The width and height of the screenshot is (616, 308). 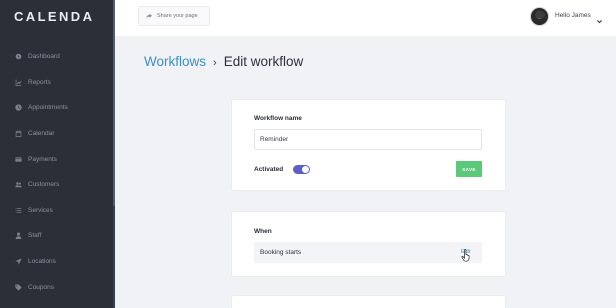 I want to click on sidebar-item-label: Staff, so click(x=35, y=236).